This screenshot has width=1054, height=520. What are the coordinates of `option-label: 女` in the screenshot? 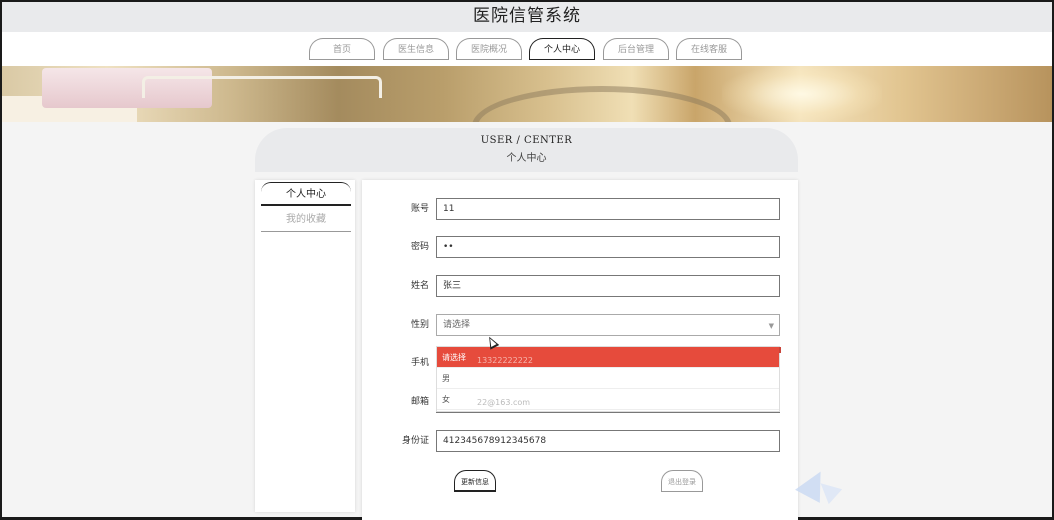 It's located at (446, 399).